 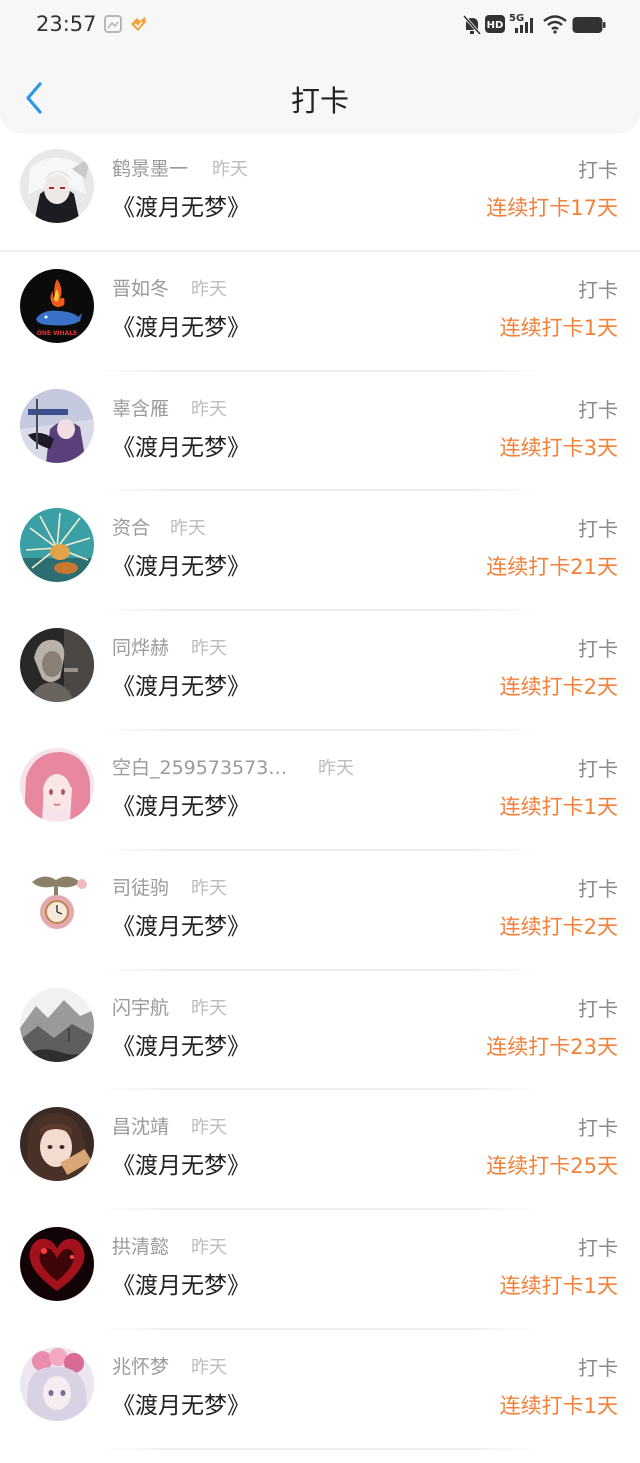 What do you see at coordinates (552, 1046) in the screenshot?
I see `streak-count: 连续打卡23天` at bounding box center [552, 1046].